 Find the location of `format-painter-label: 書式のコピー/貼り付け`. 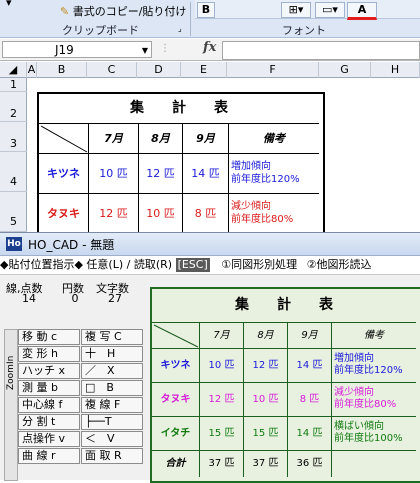

format-painter-label: 書式のコピー/貼り付け is located at coordinates (129, 11).